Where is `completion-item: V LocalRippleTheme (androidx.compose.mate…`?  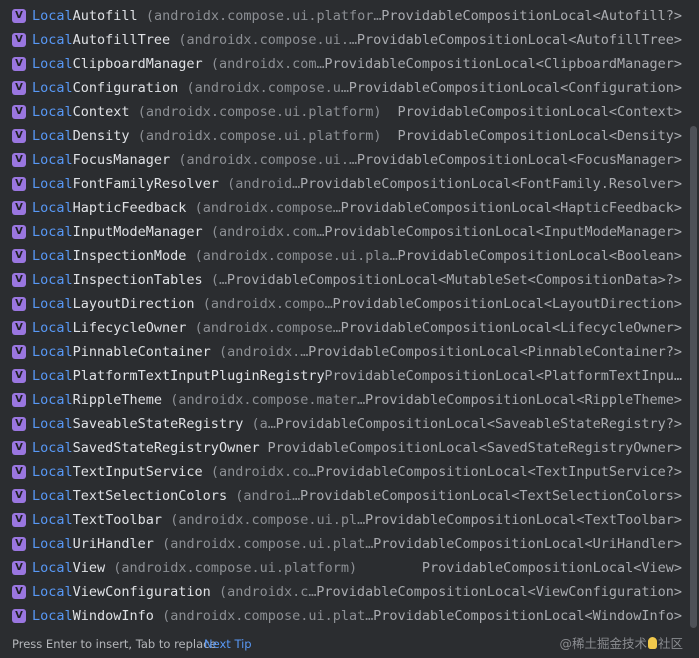 completion-item: V LocalRippleTheme (androidx.compose.mate… is located at coordinates (344, 400).